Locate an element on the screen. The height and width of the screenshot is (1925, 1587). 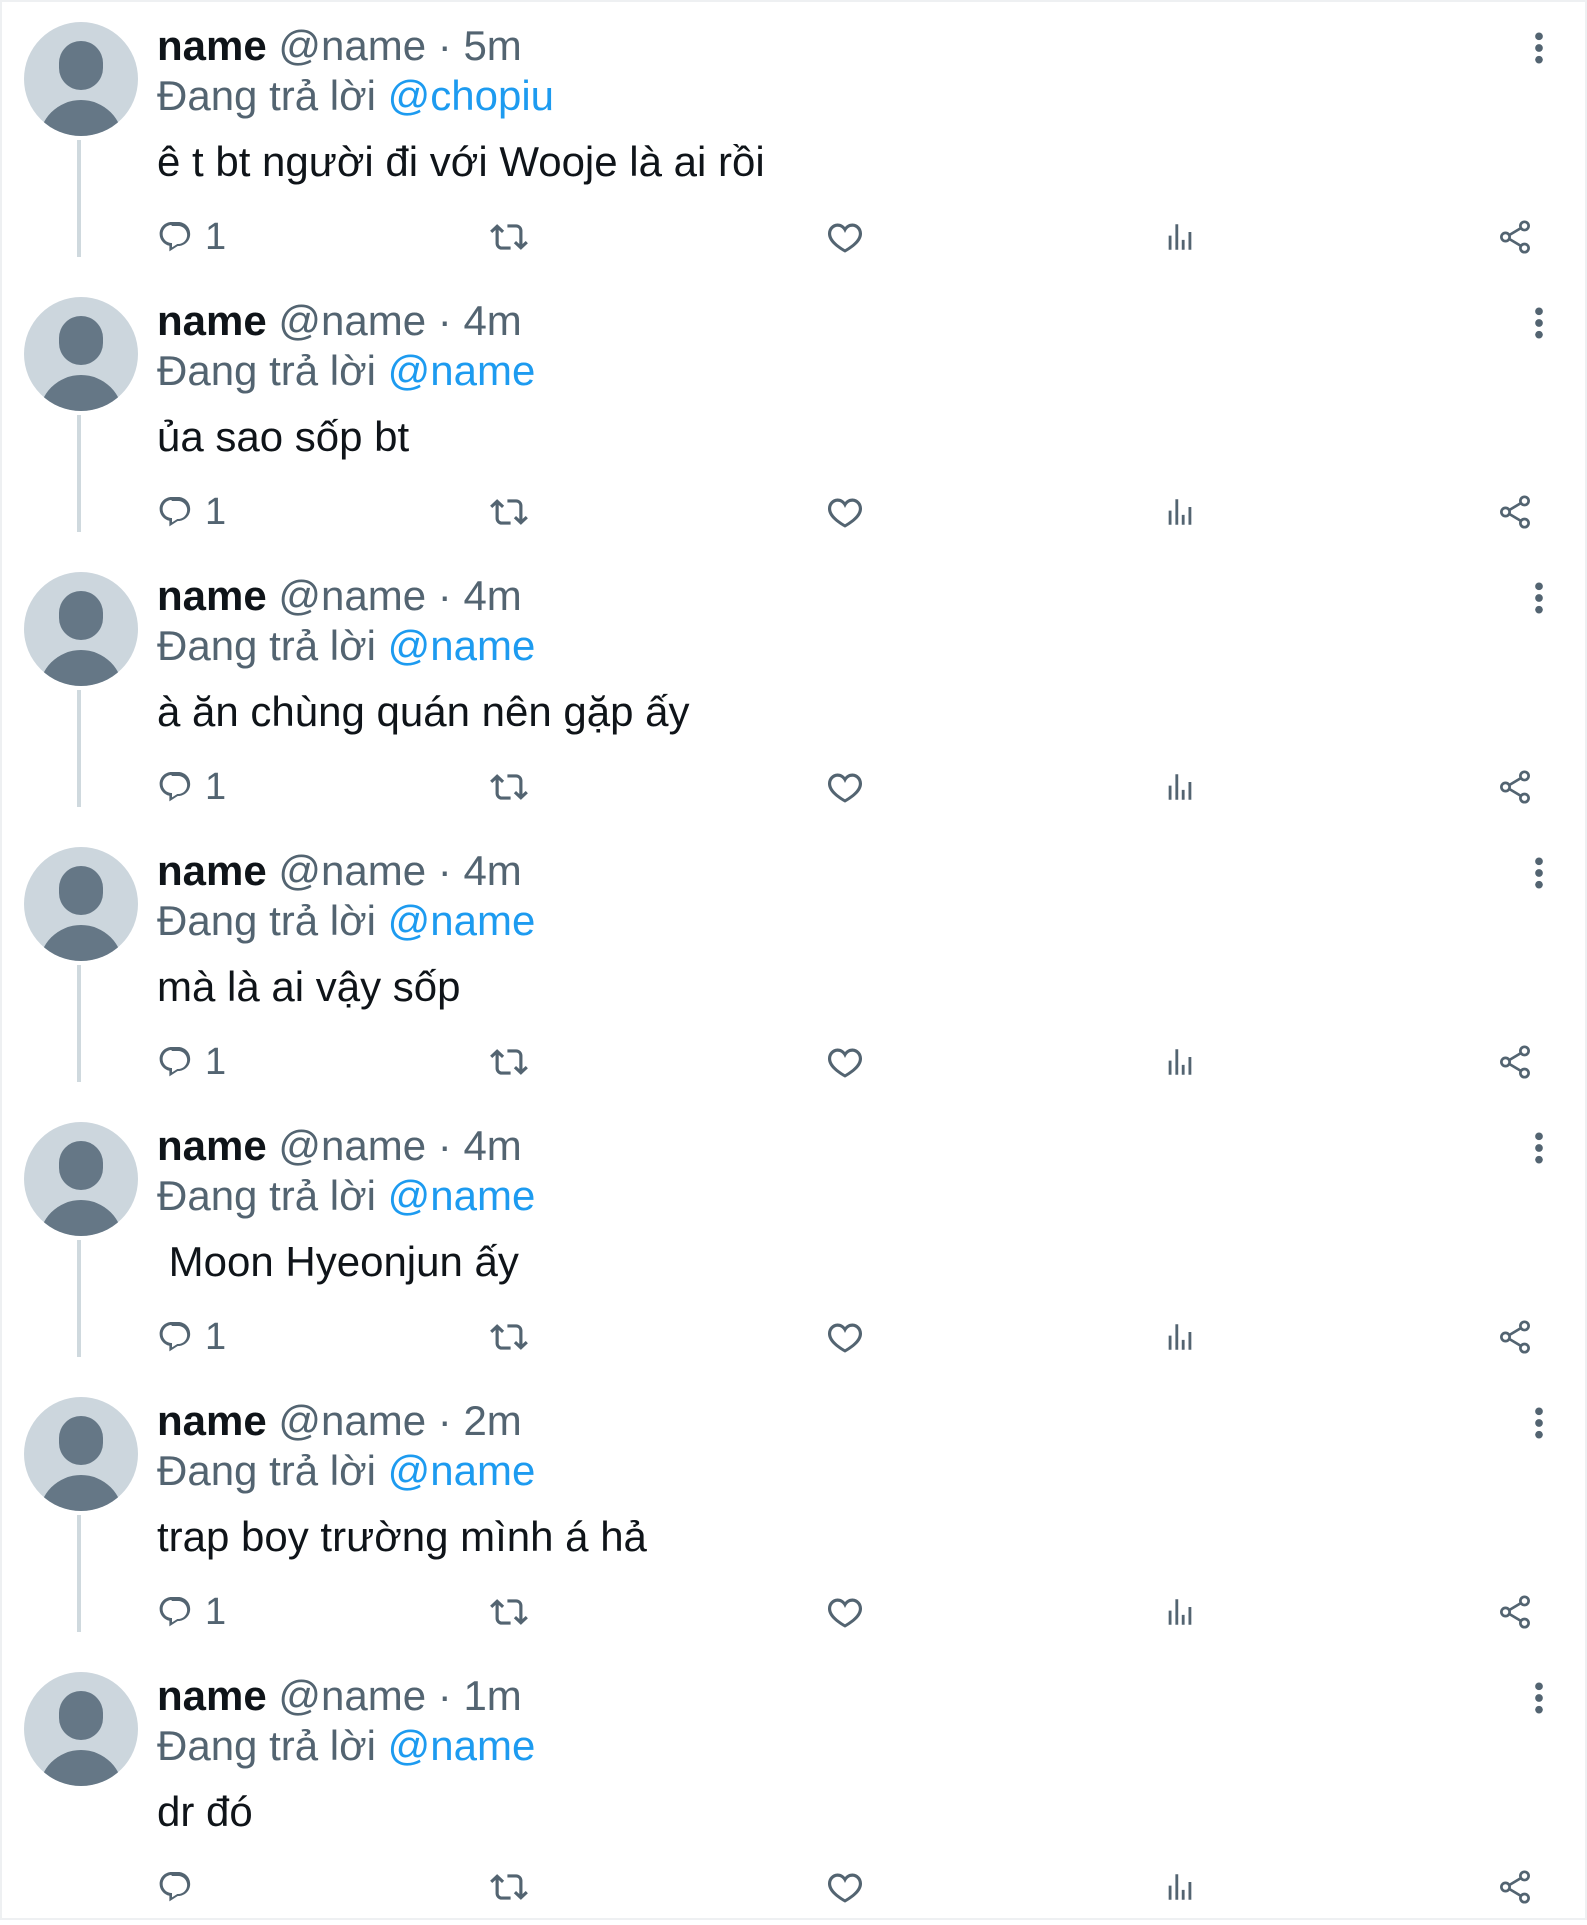
reply-count: 1 is located at coordinates (216, 512).